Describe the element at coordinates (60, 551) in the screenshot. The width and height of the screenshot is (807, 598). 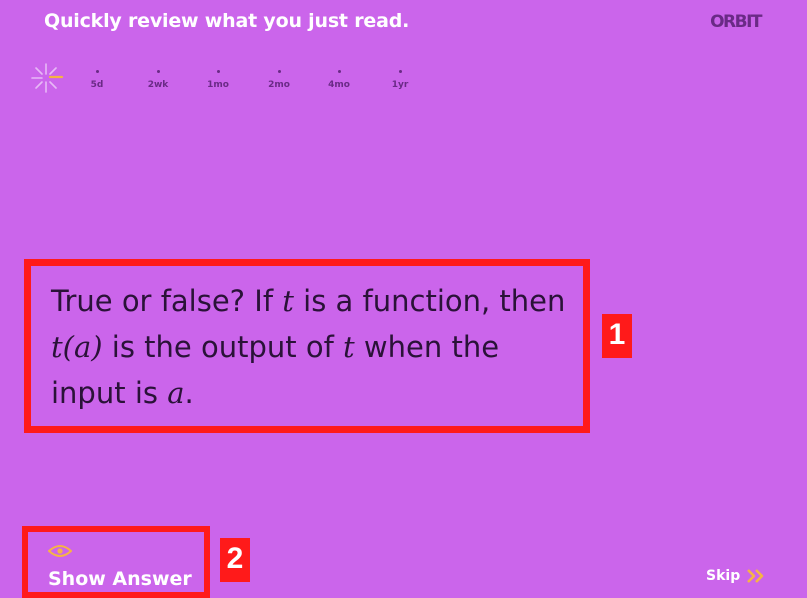
I see `eye-icon` at that location.